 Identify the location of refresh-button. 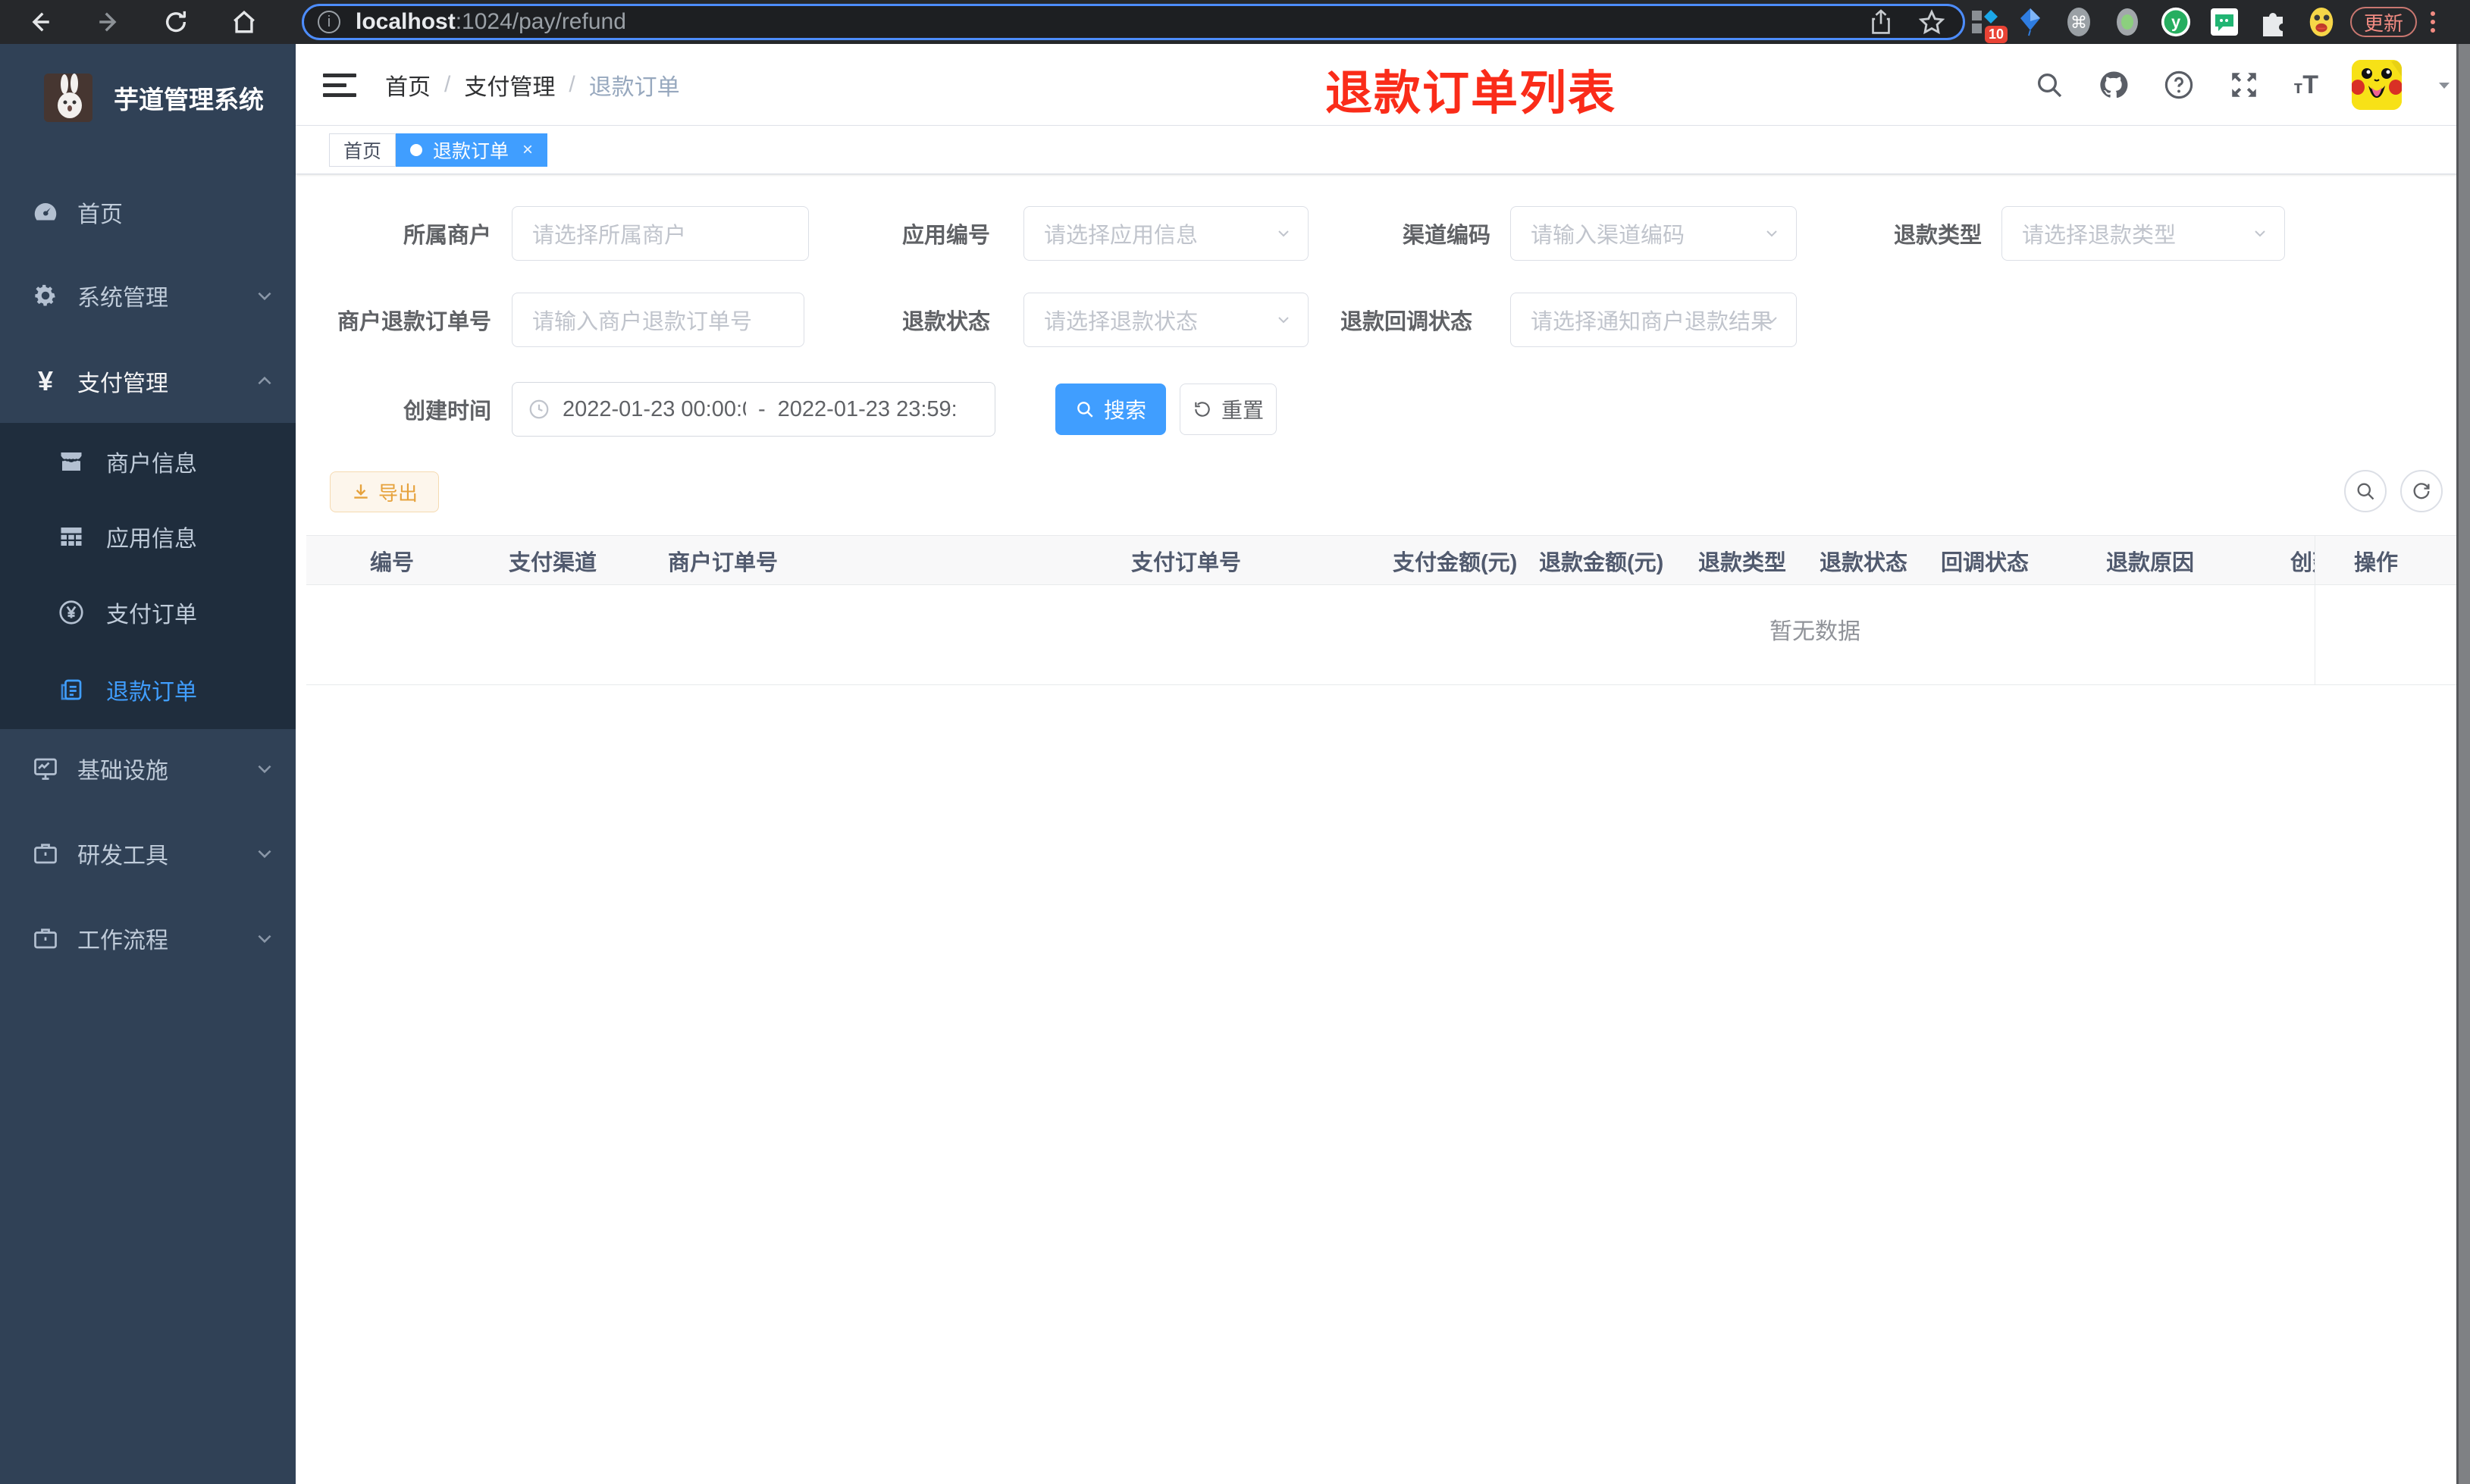
(2421, 491).